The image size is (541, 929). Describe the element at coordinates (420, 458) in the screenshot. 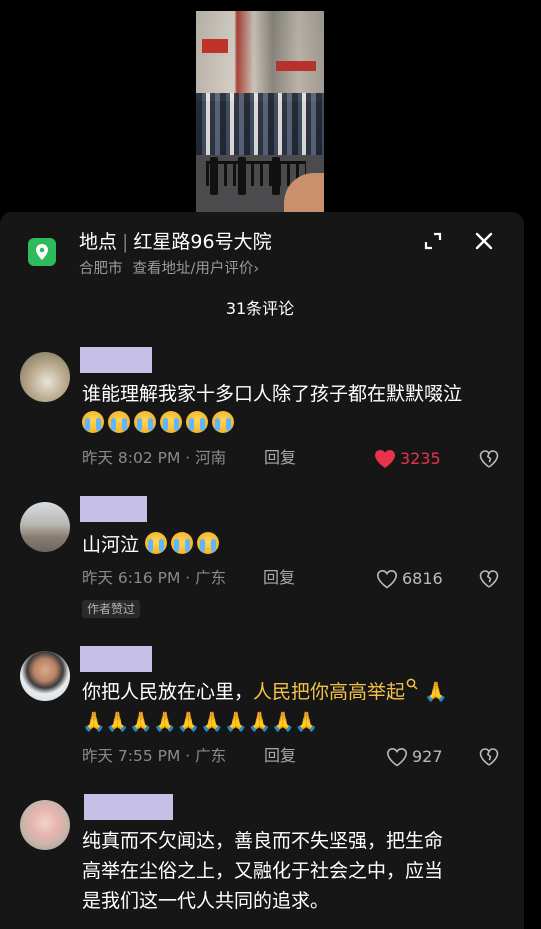

I see `like-count: 3235` at that location.